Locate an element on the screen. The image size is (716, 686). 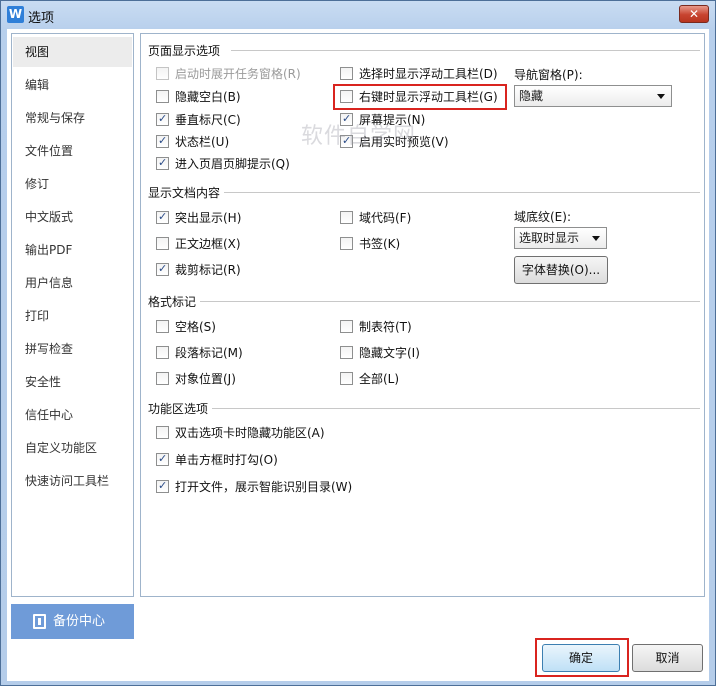
checkbox-smart-toc: 打开文件，展示智能识别目录(W) is located at coordinates (254, 486).